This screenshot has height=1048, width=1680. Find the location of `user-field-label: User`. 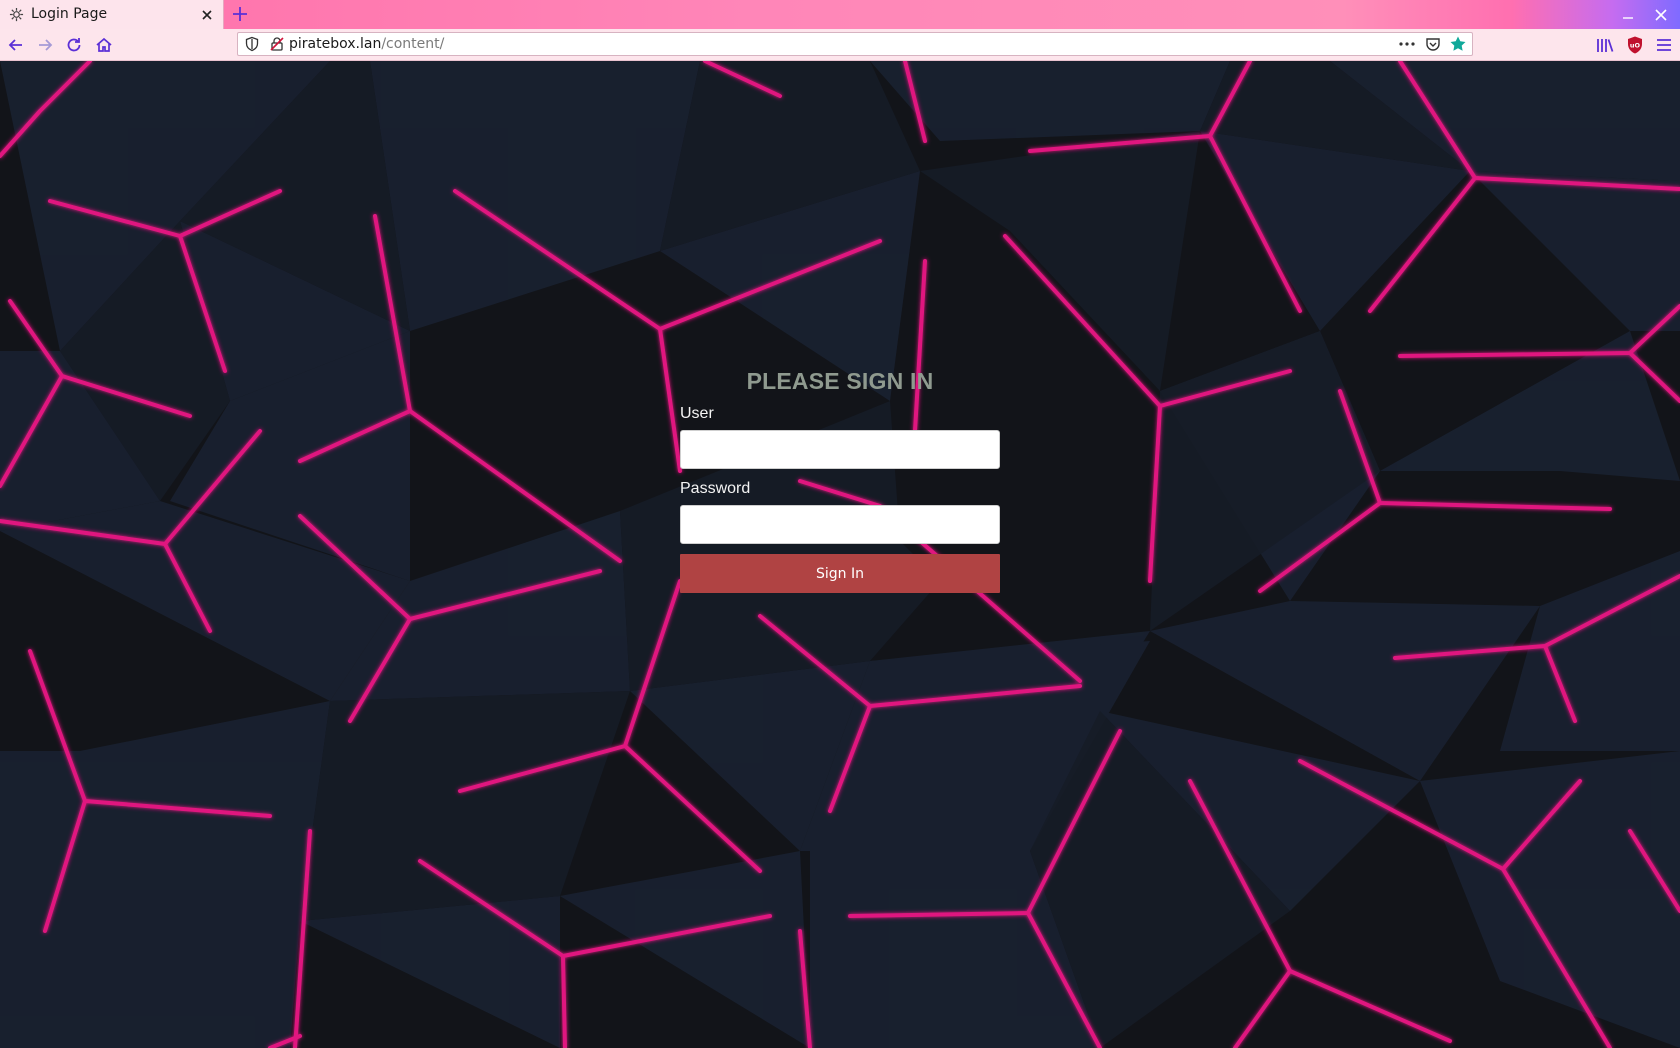

user-field-label: User is located at coordinates (697, 413).